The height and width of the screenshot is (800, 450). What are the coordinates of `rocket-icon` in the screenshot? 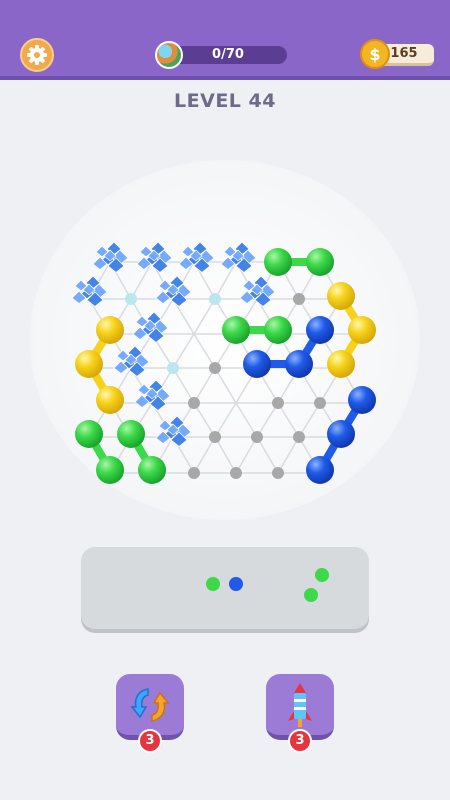 It's located at (300, 704).